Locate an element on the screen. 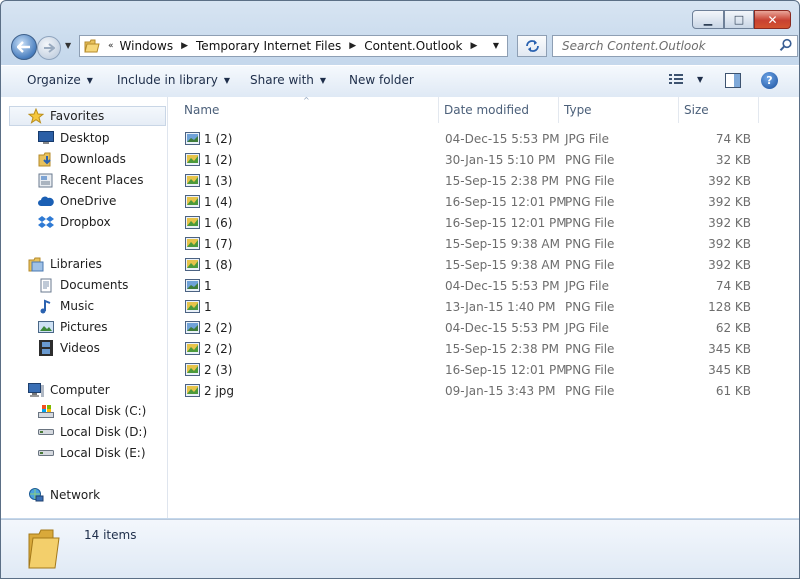 The width and height of the screenshot is (800, 579). file-row: 2 (2) 15-Sep-15 2:38 PM PNG File 345 KB is located at coordinates (483, 349).